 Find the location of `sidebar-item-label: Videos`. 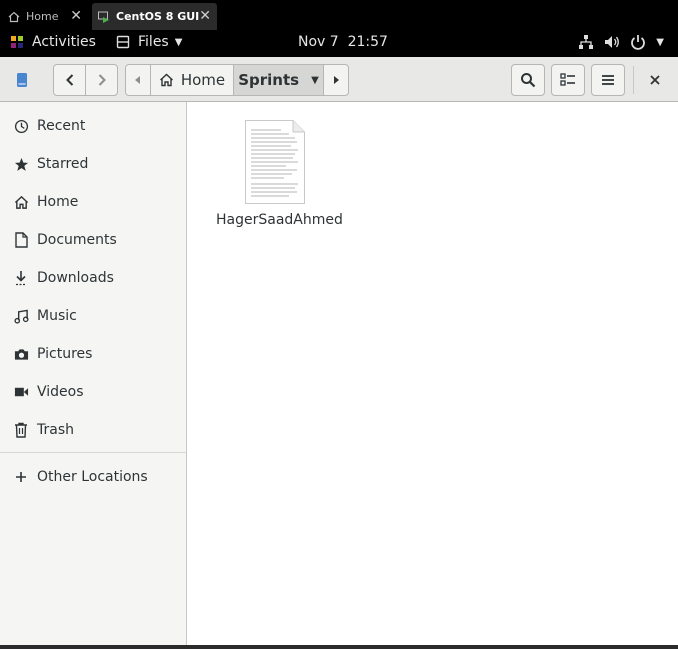

sidebar-item-label: Videos is located at coordinates (60, 392).